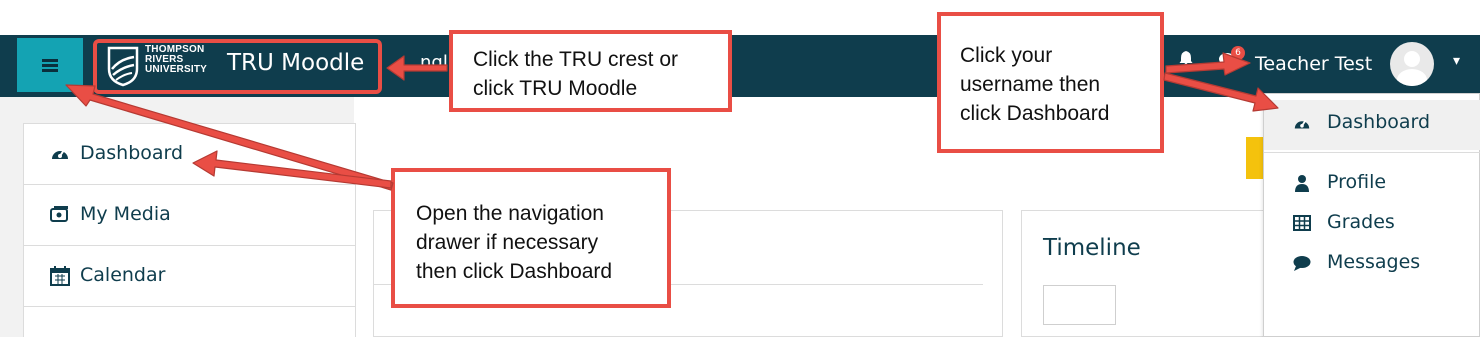 The image size is (1480, 337). I want to click on messages-count-badge: 6, so click(1238, 53).